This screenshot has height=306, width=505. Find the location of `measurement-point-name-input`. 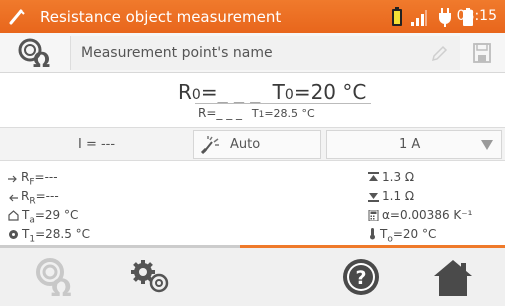

measurement-point-name-input is located at coordinates (251, 53).